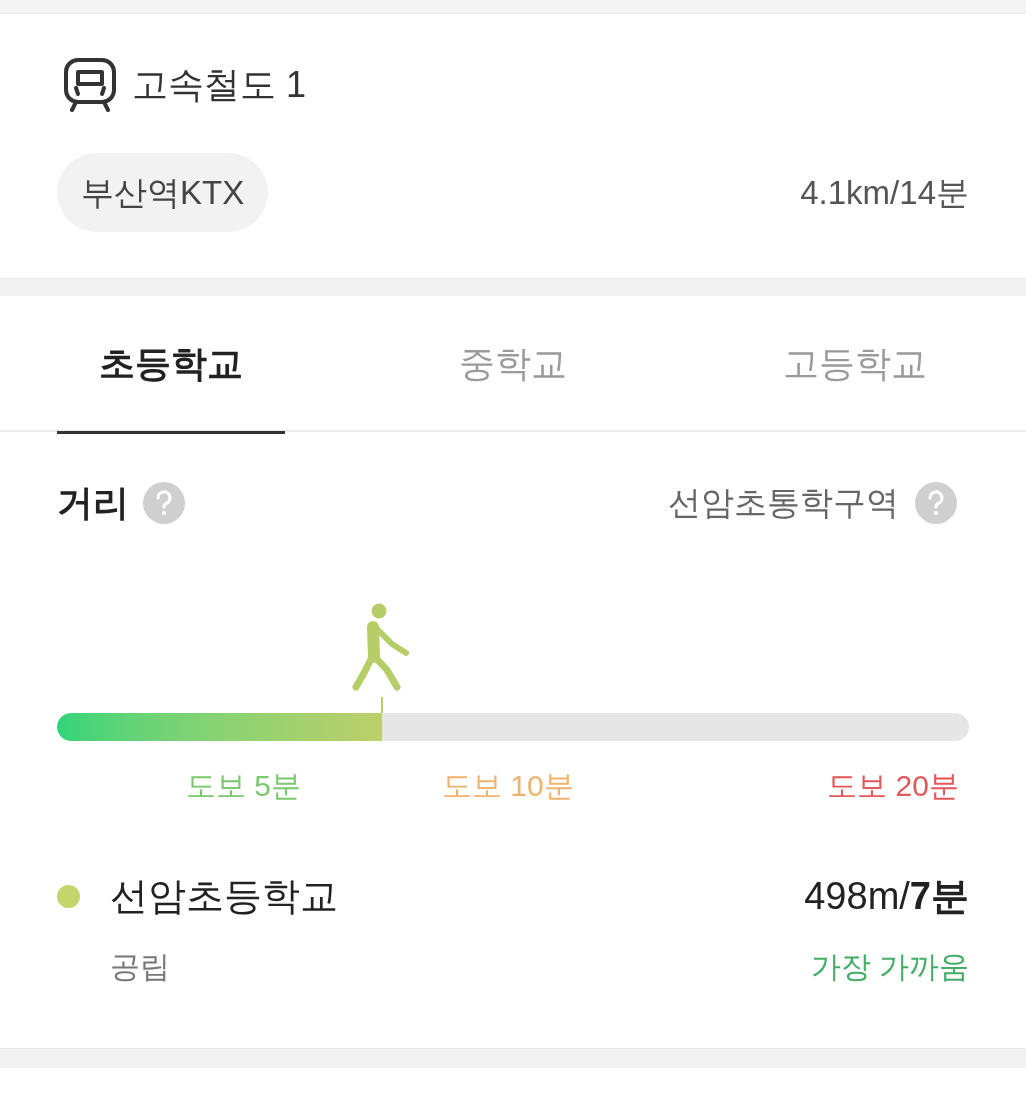 Image resolution: width=1026 pixels, height=1093 pixels. What do you see at coordinates (893, 786) in the screenshot?
I see `walk-time-label: 도보 20분` at bounding box center [893, 786].